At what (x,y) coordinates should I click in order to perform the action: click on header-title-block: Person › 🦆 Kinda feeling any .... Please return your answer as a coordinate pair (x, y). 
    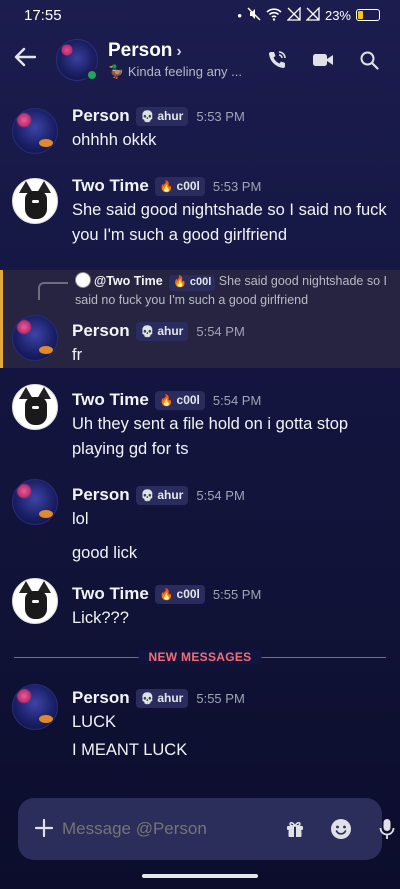
    Looking at the image, I should click on (187, 60).